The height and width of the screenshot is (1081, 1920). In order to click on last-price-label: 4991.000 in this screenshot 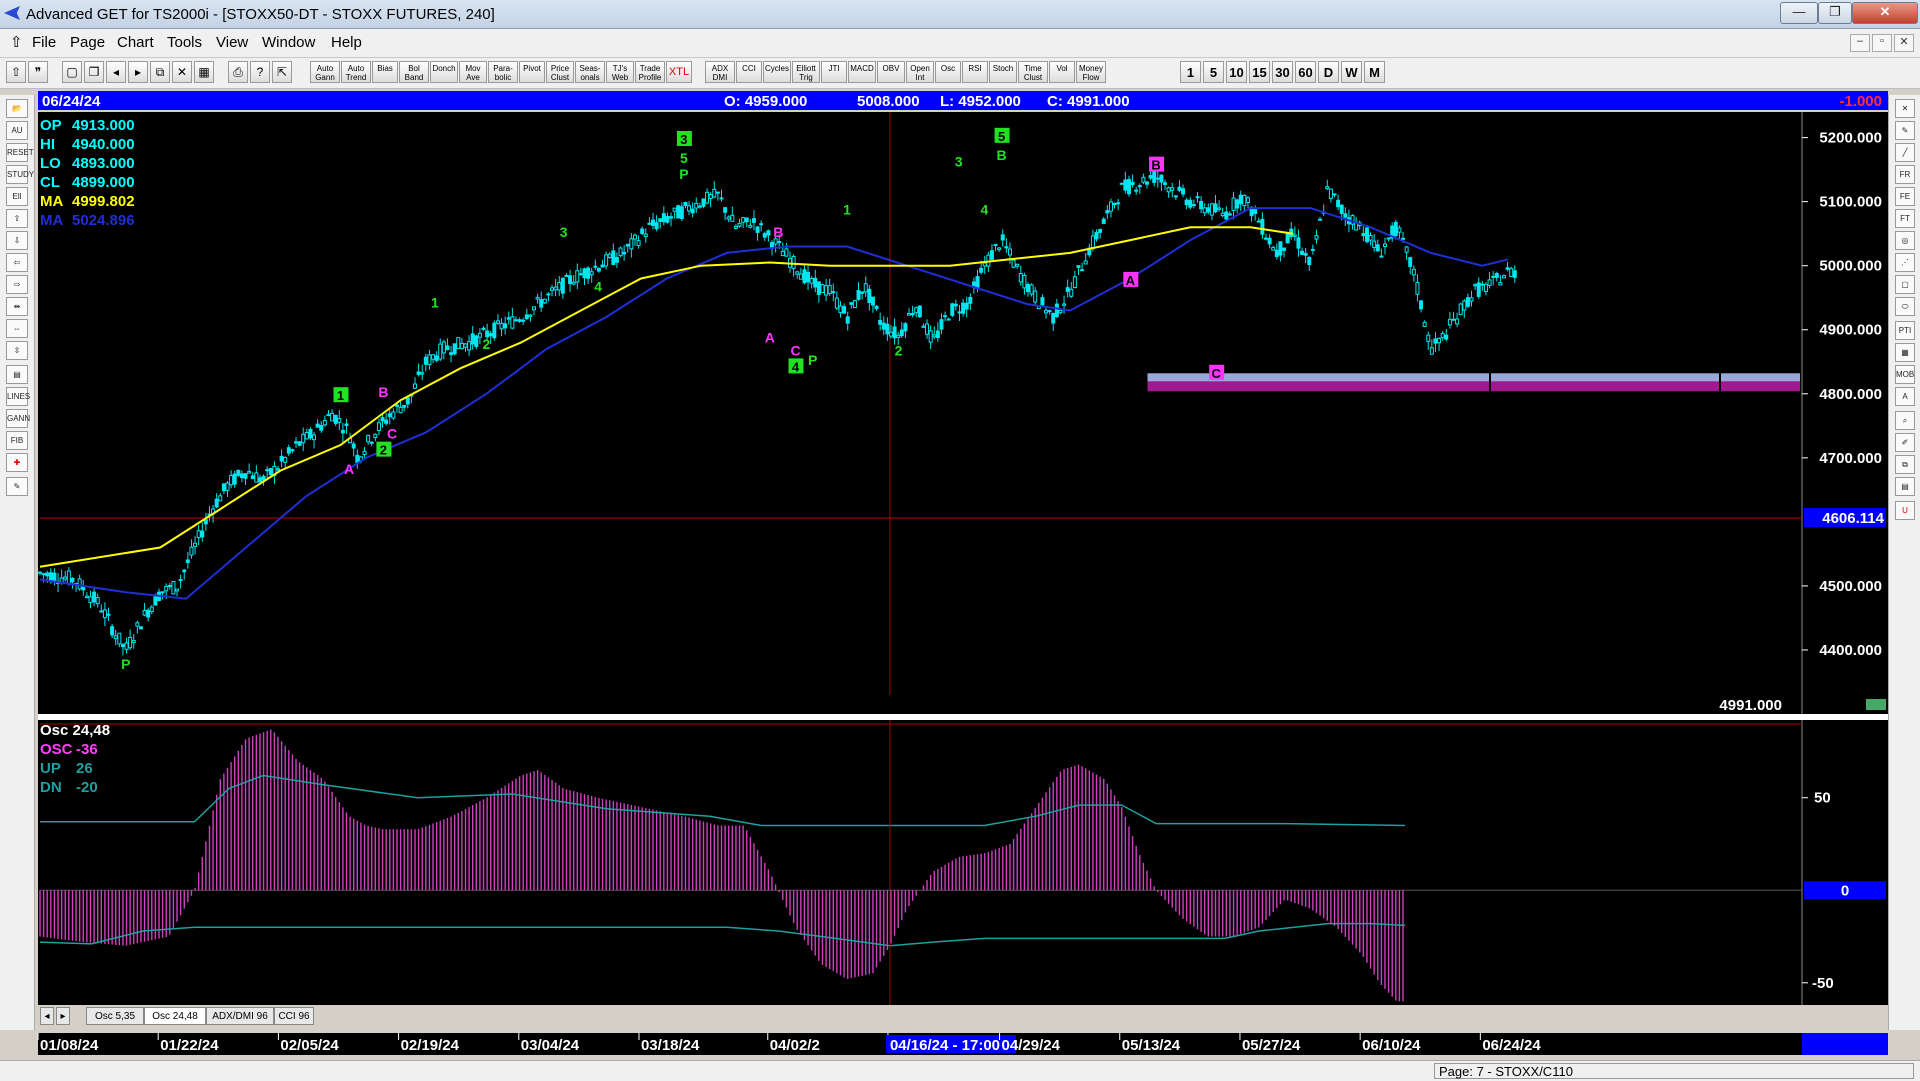, I will do `click(1750, 705)`.